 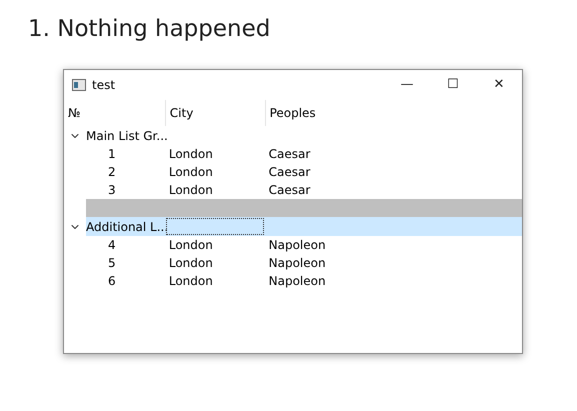 I want to click on table-cell-text: 6, so click(x=112, y=281).